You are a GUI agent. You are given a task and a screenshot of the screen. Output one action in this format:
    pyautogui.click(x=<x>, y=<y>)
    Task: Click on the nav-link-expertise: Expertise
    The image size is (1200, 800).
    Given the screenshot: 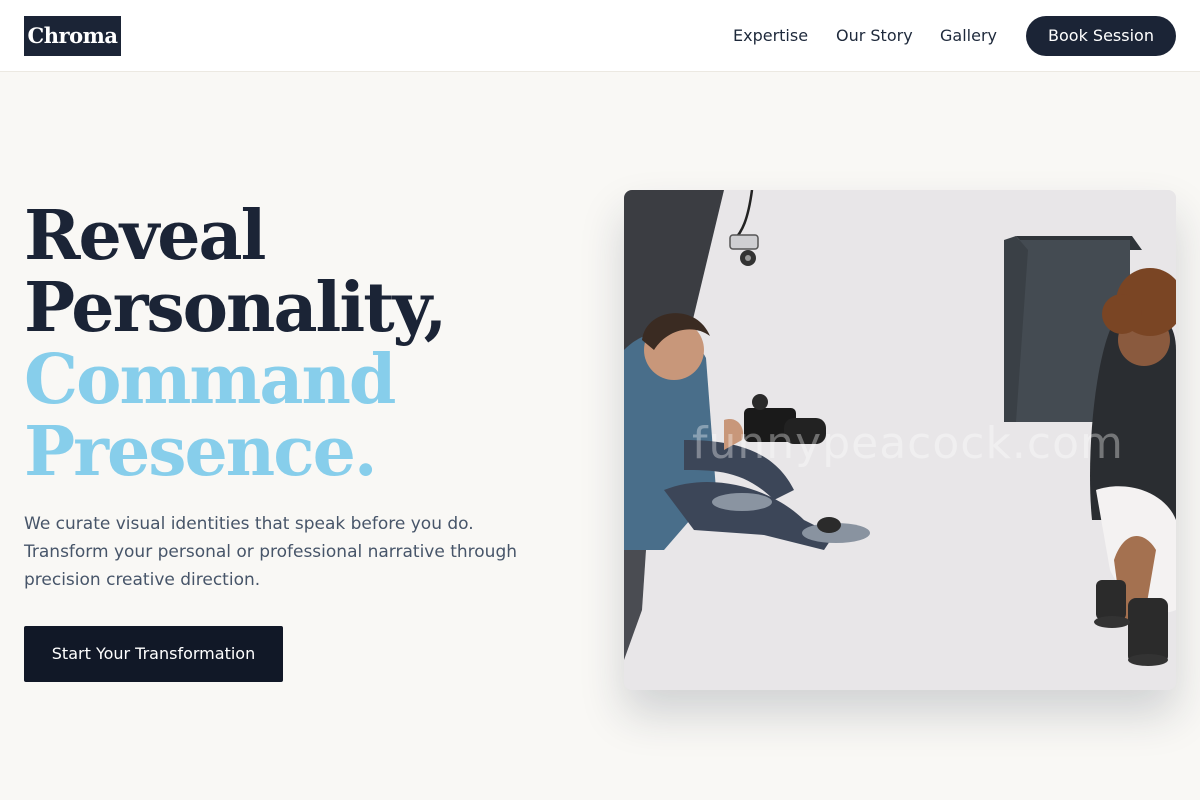 What is the action you would take?
    pyautogui.click(x=770, y=36)
    